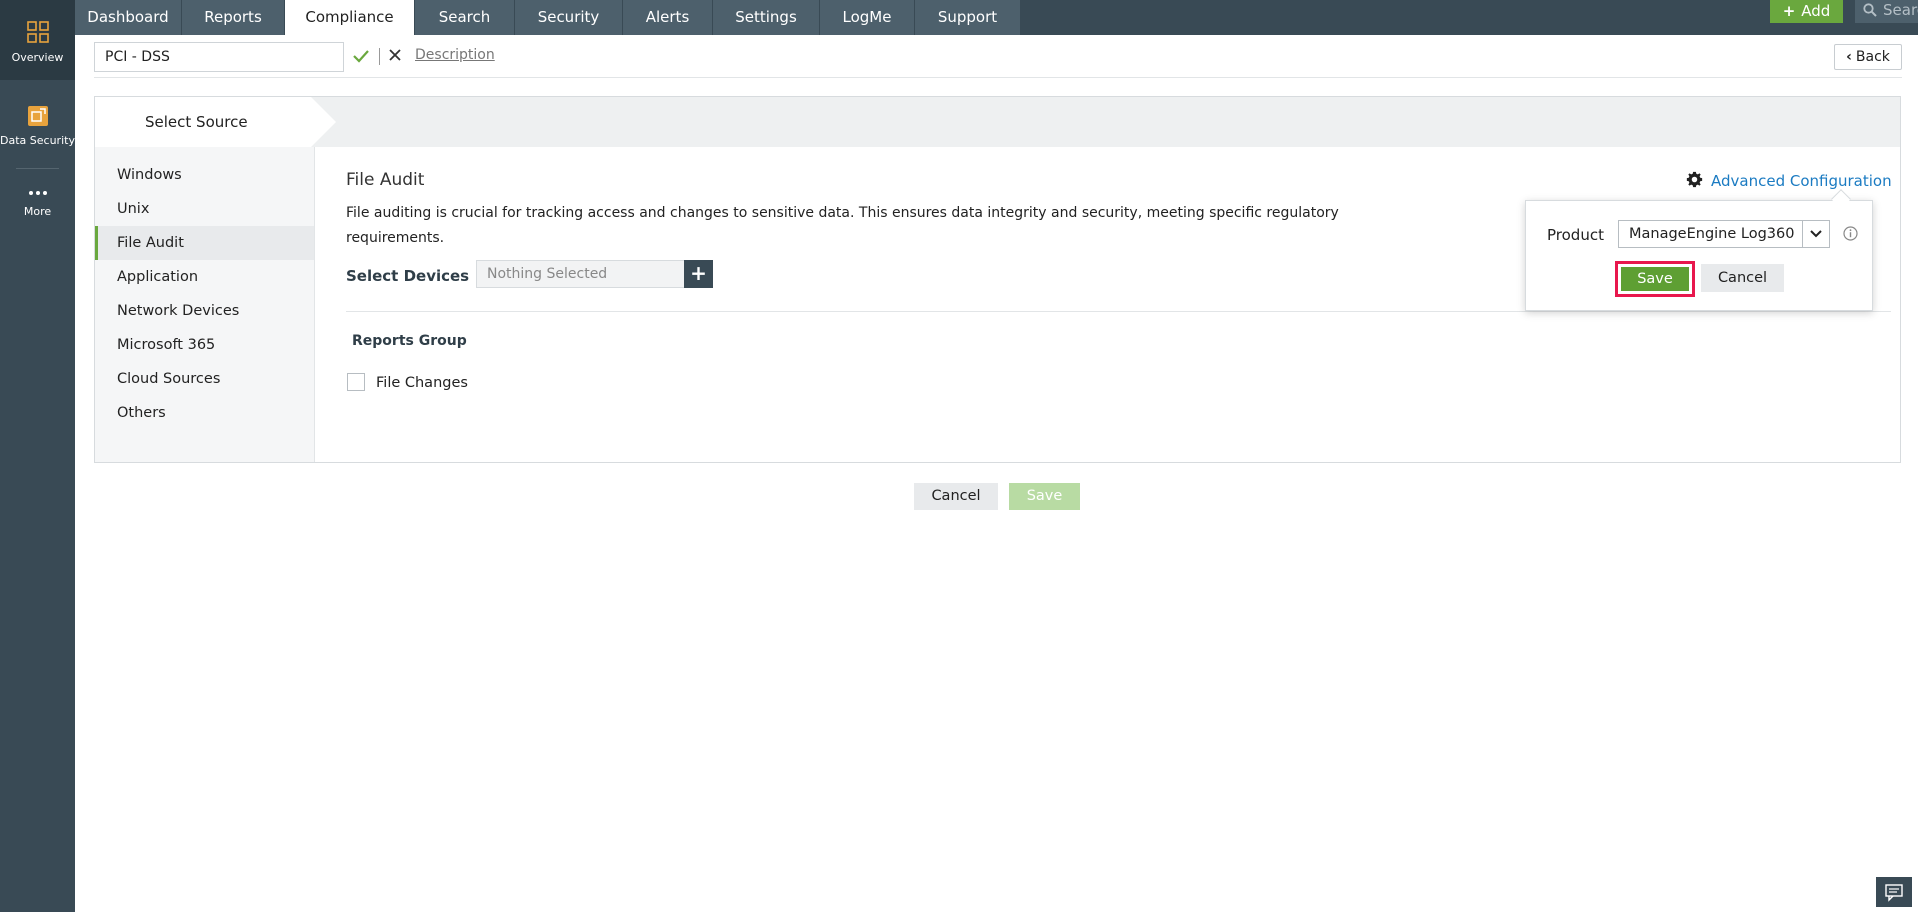 The image size is (1918, 912). I want to click on rail-label-data-security: Data Security, so click(37, 140).